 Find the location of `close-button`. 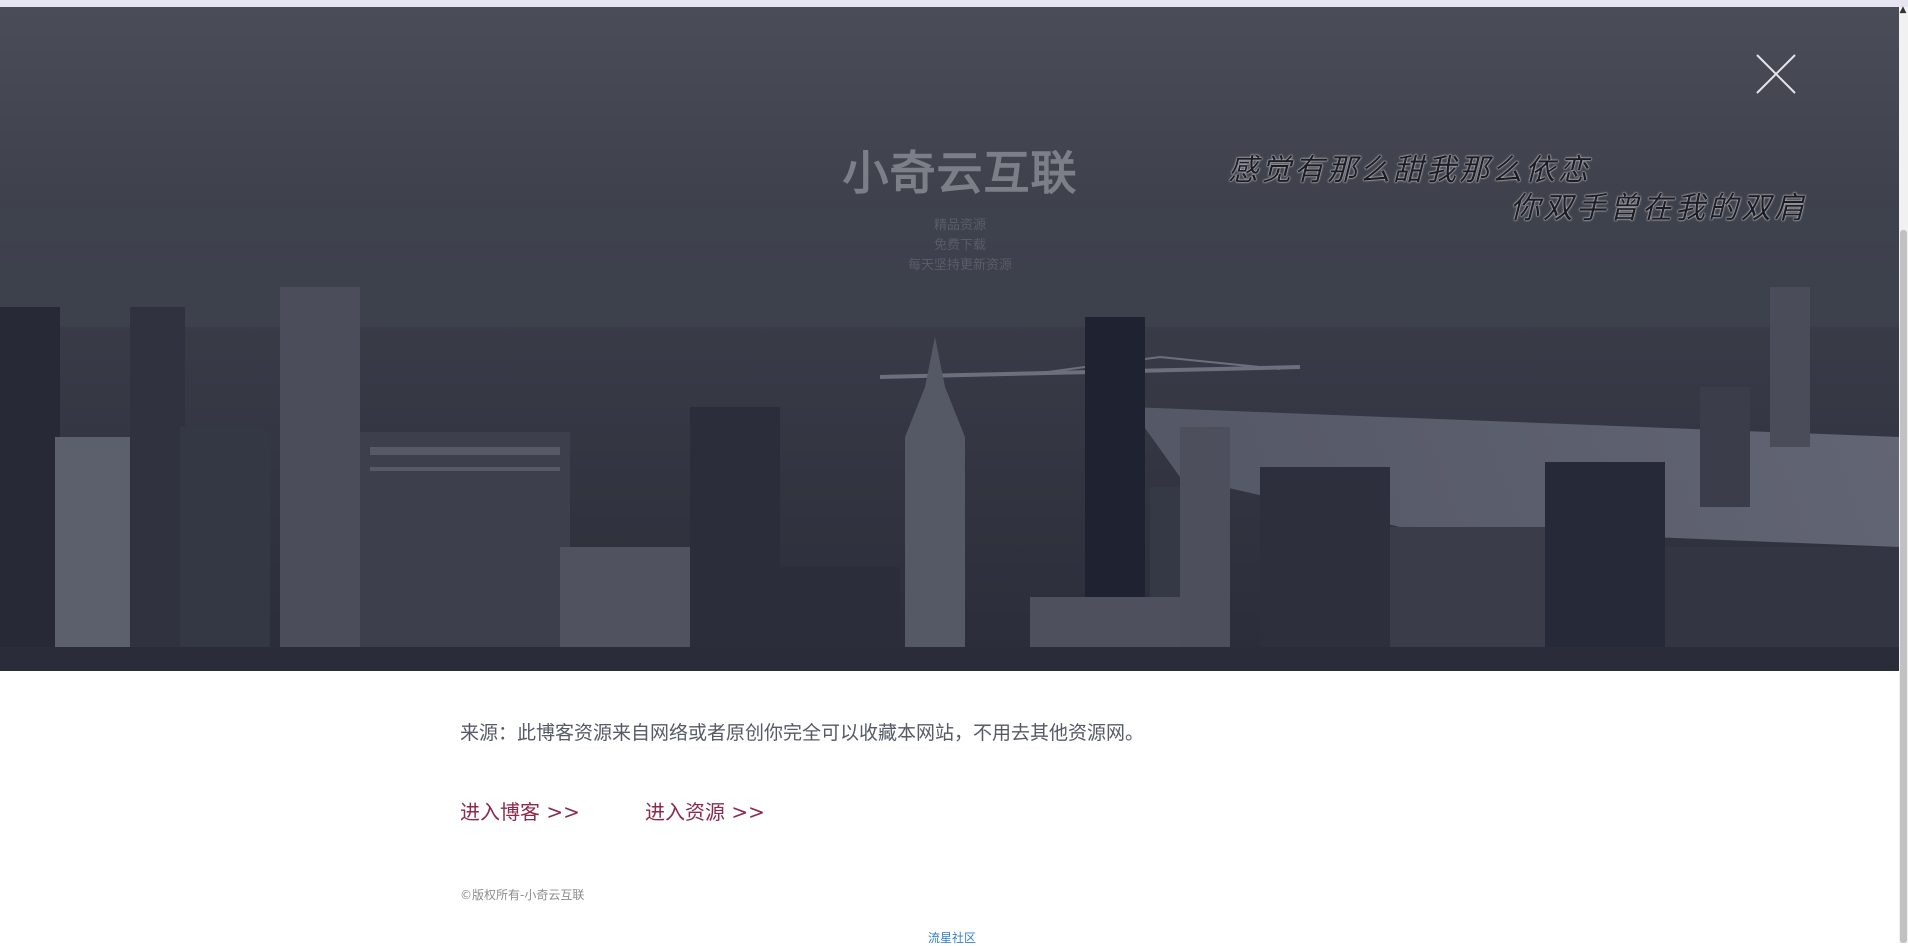

close-button is located at coordinates (1776, 74).